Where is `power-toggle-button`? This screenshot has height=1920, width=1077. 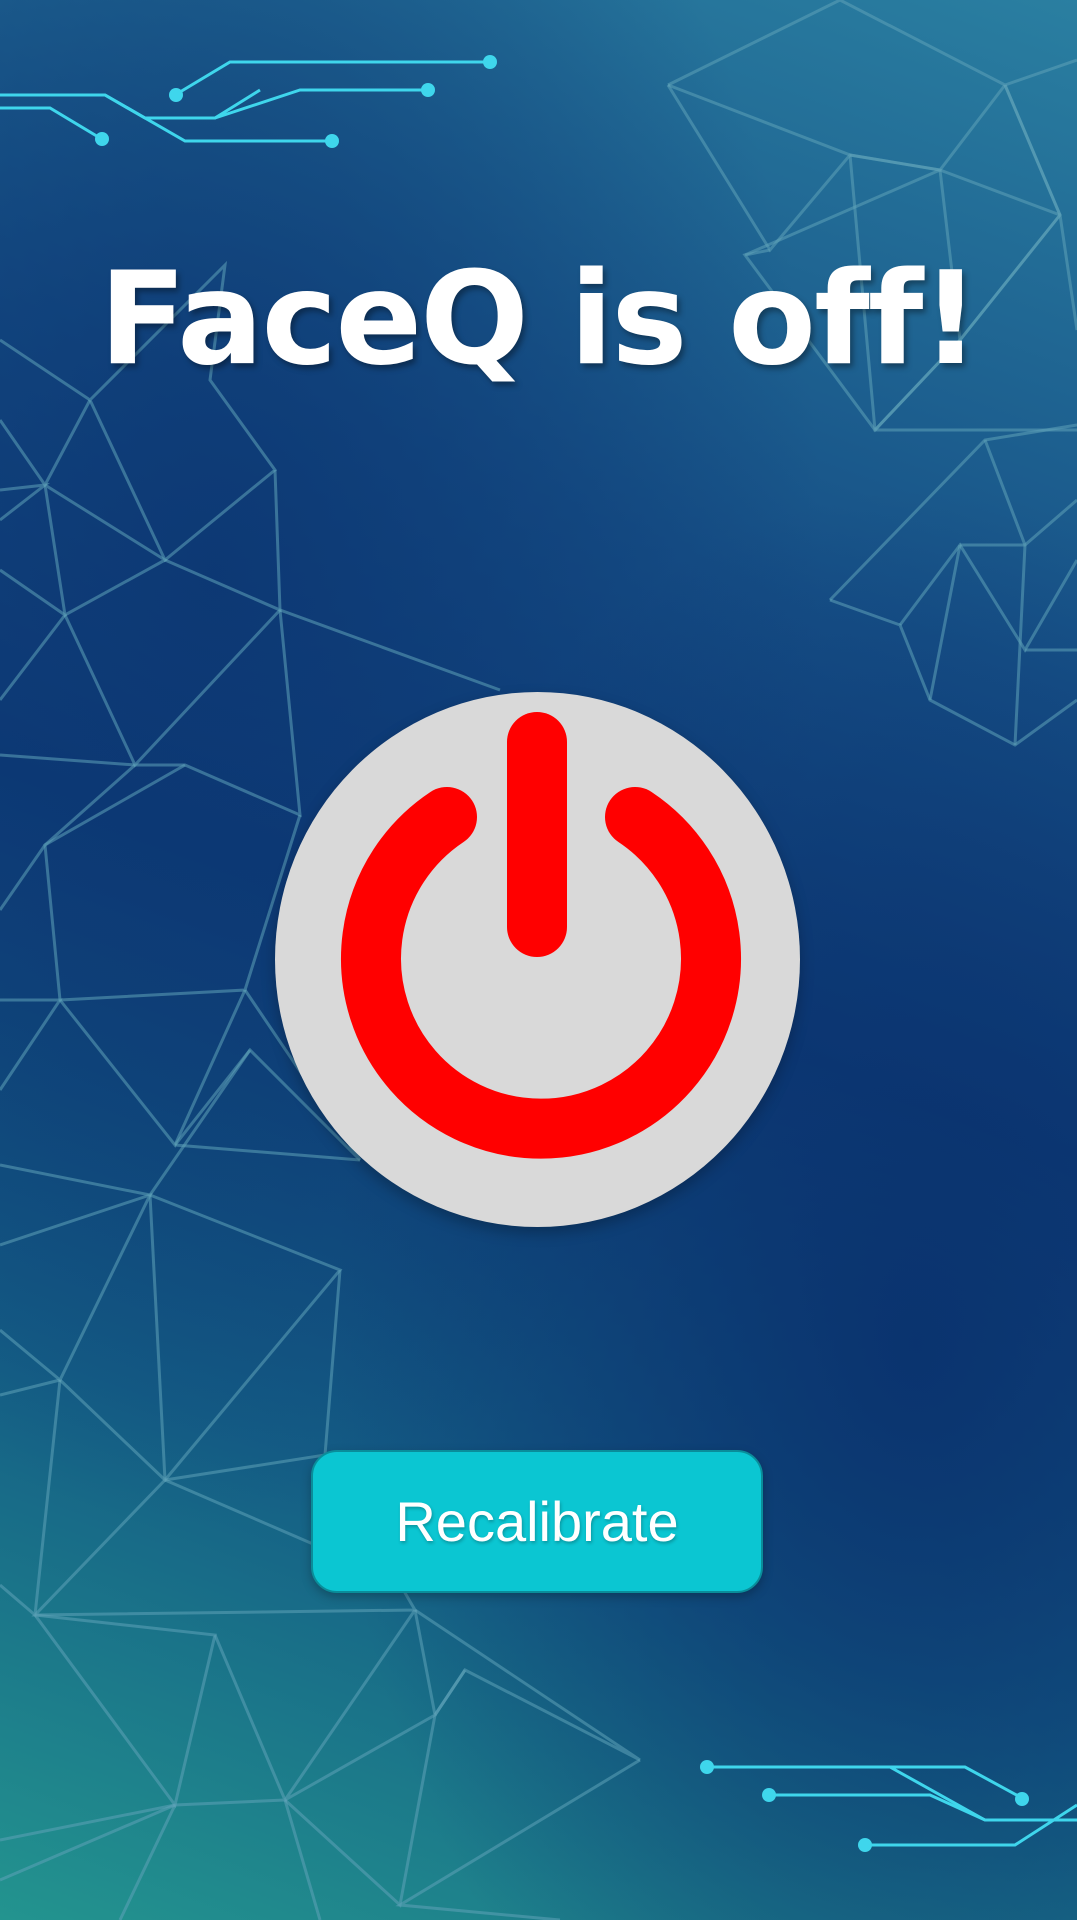
power-toggle-button is located at coordinates (537, 959).